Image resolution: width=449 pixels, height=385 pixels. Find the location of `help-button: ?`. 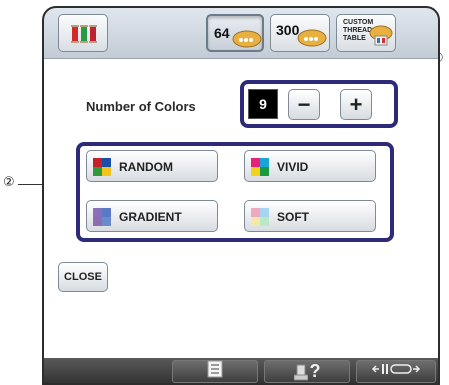

help-button: ? is located at coordinates (307, 371).